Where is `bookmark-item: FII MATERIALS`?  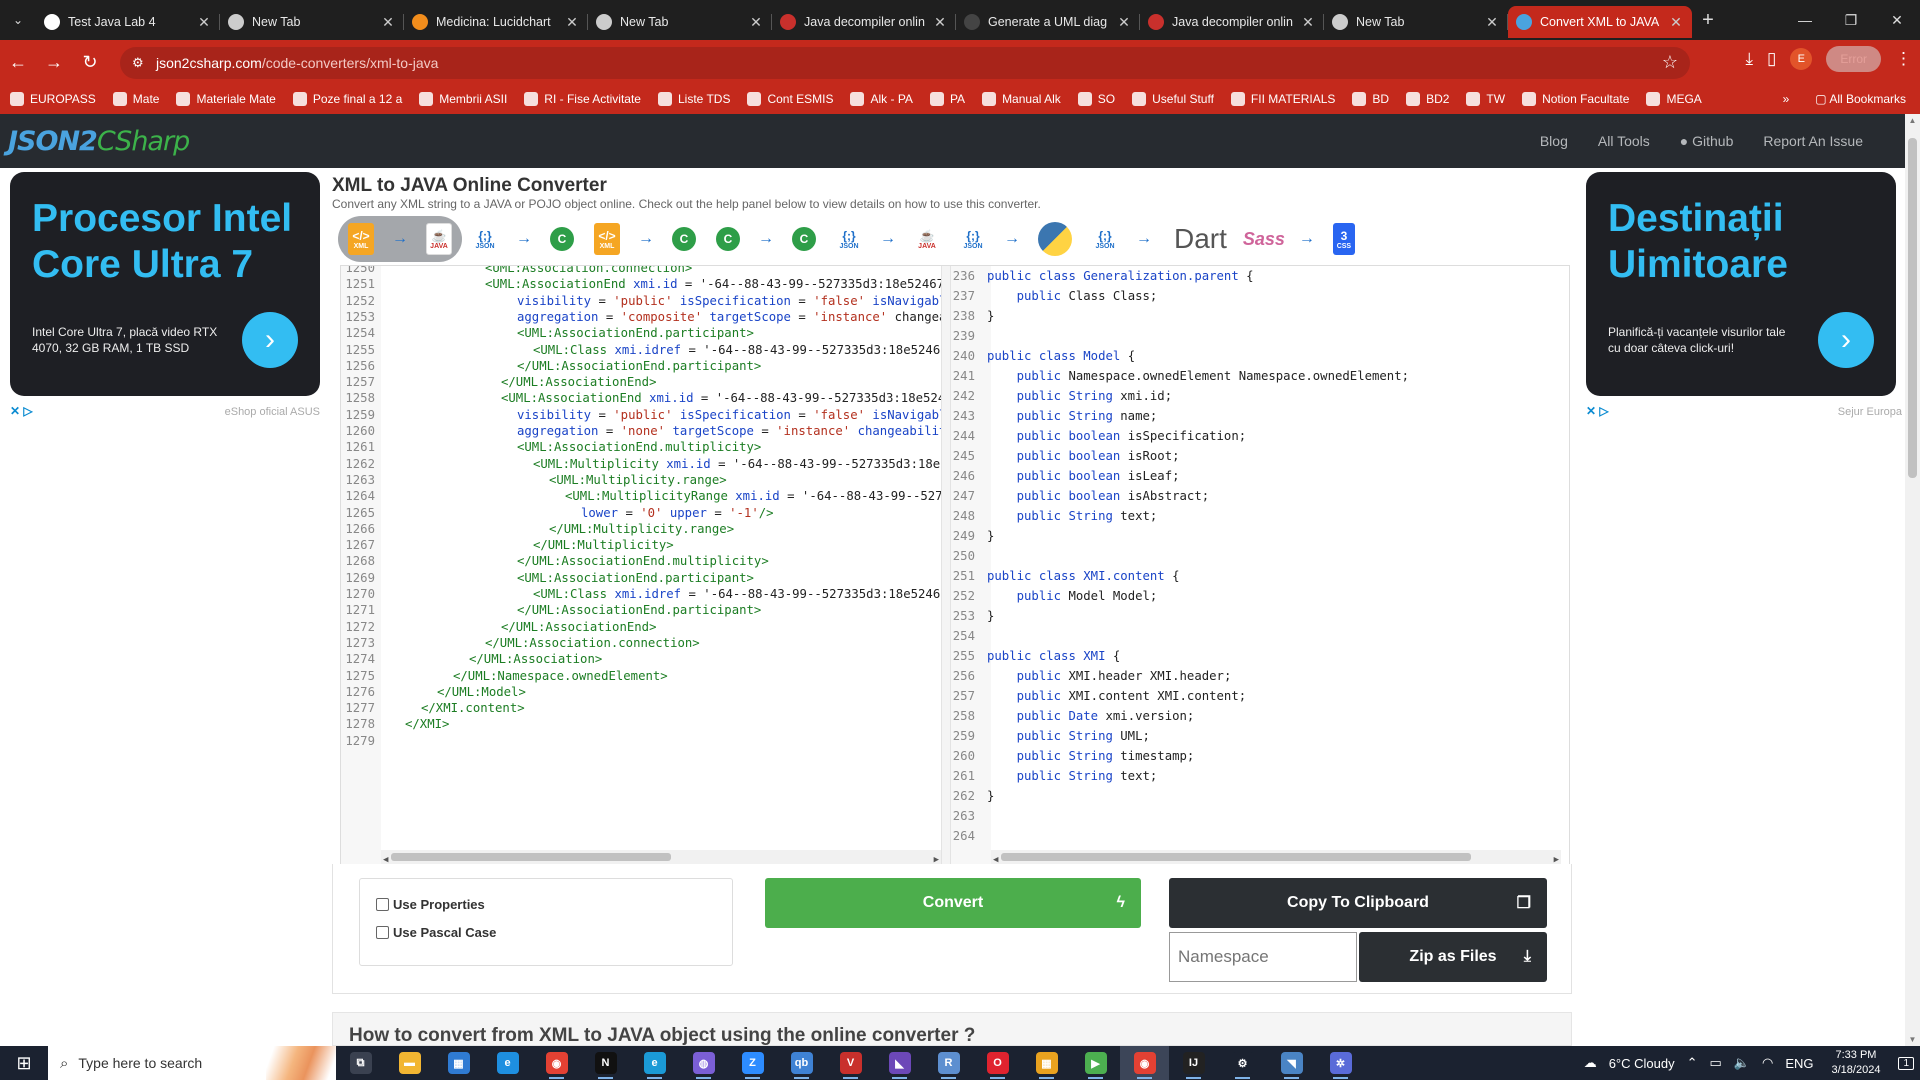
bookmark-item: FII MATERIALS is located at coordinates (1282, 99).